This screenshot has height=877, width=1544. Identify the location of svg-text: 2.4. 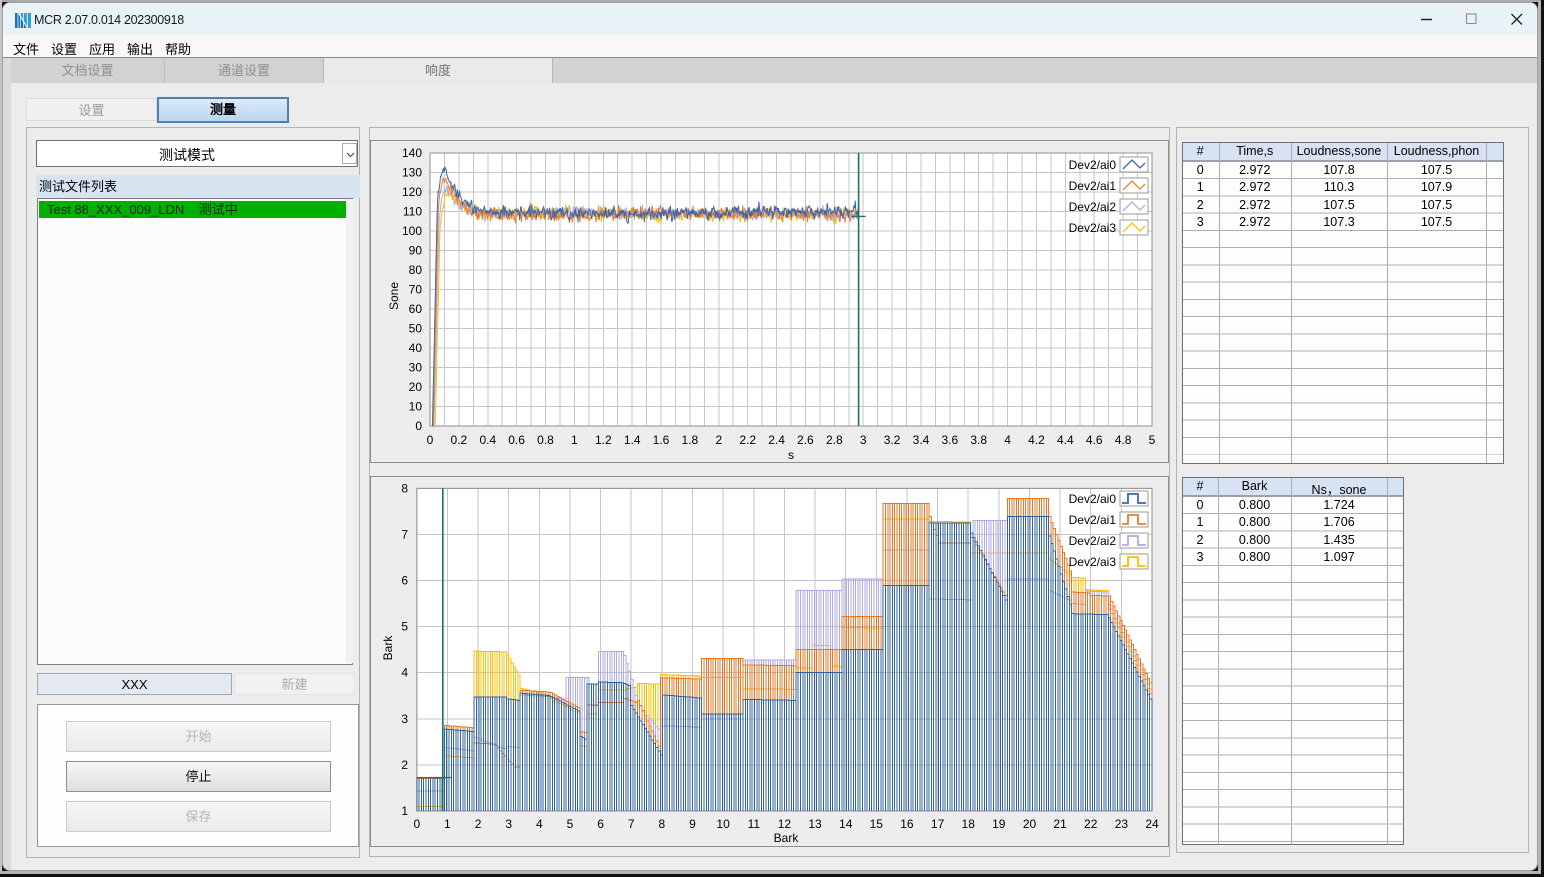
(776, 440).